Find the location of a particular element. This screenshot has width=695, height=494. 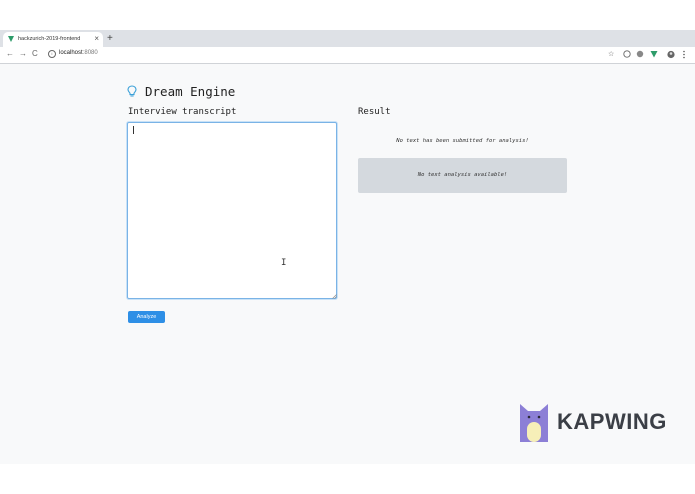

url-port: :8080 is located at coordinates (90, 53).